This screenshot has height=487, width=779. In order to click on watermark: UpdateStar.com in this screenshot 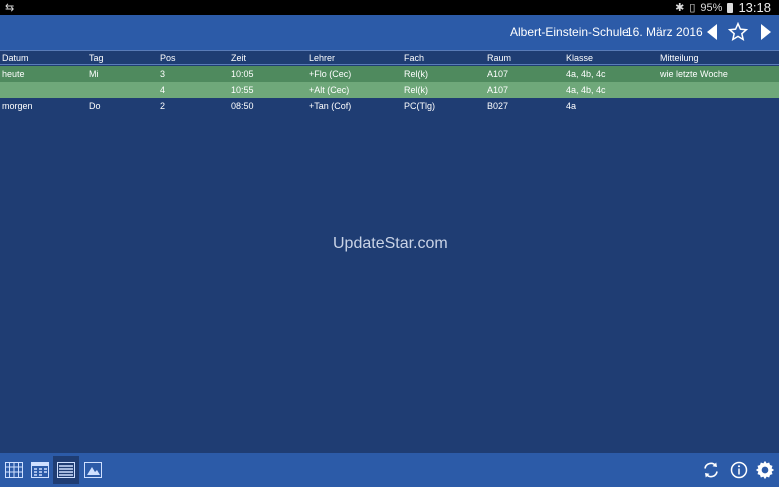, I will do `click(390, 243)`.